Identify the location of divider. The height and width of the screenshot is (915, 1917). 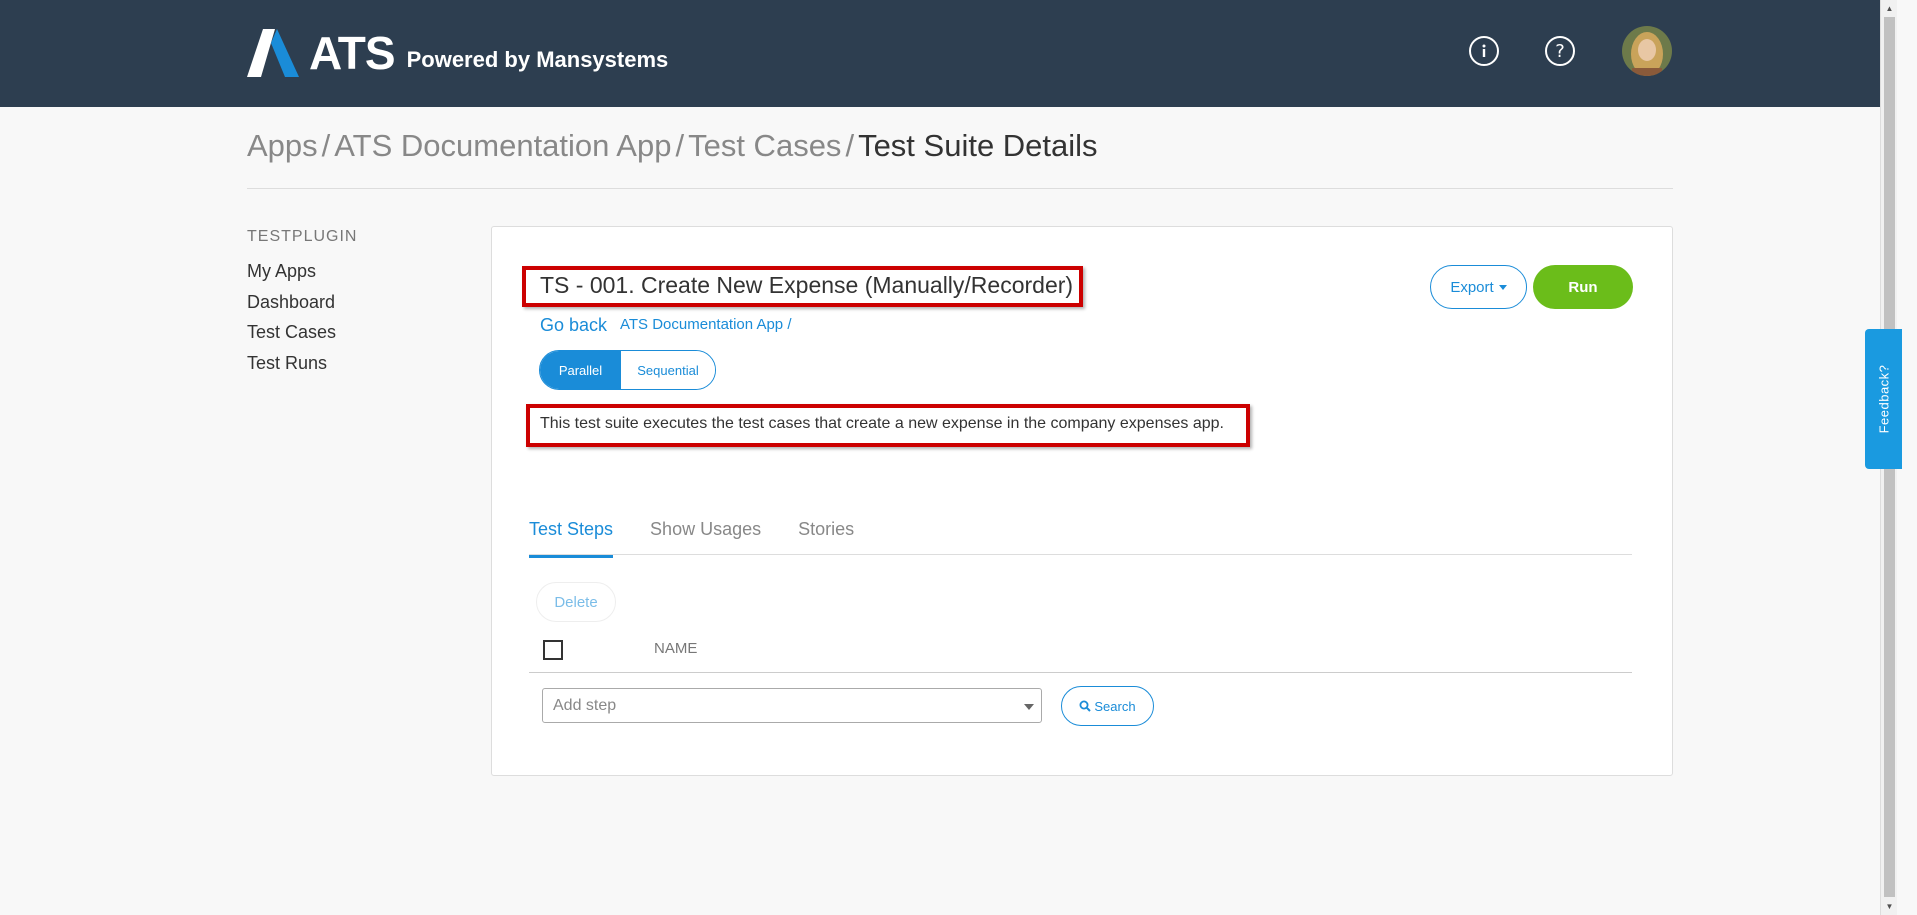
(960, 188).